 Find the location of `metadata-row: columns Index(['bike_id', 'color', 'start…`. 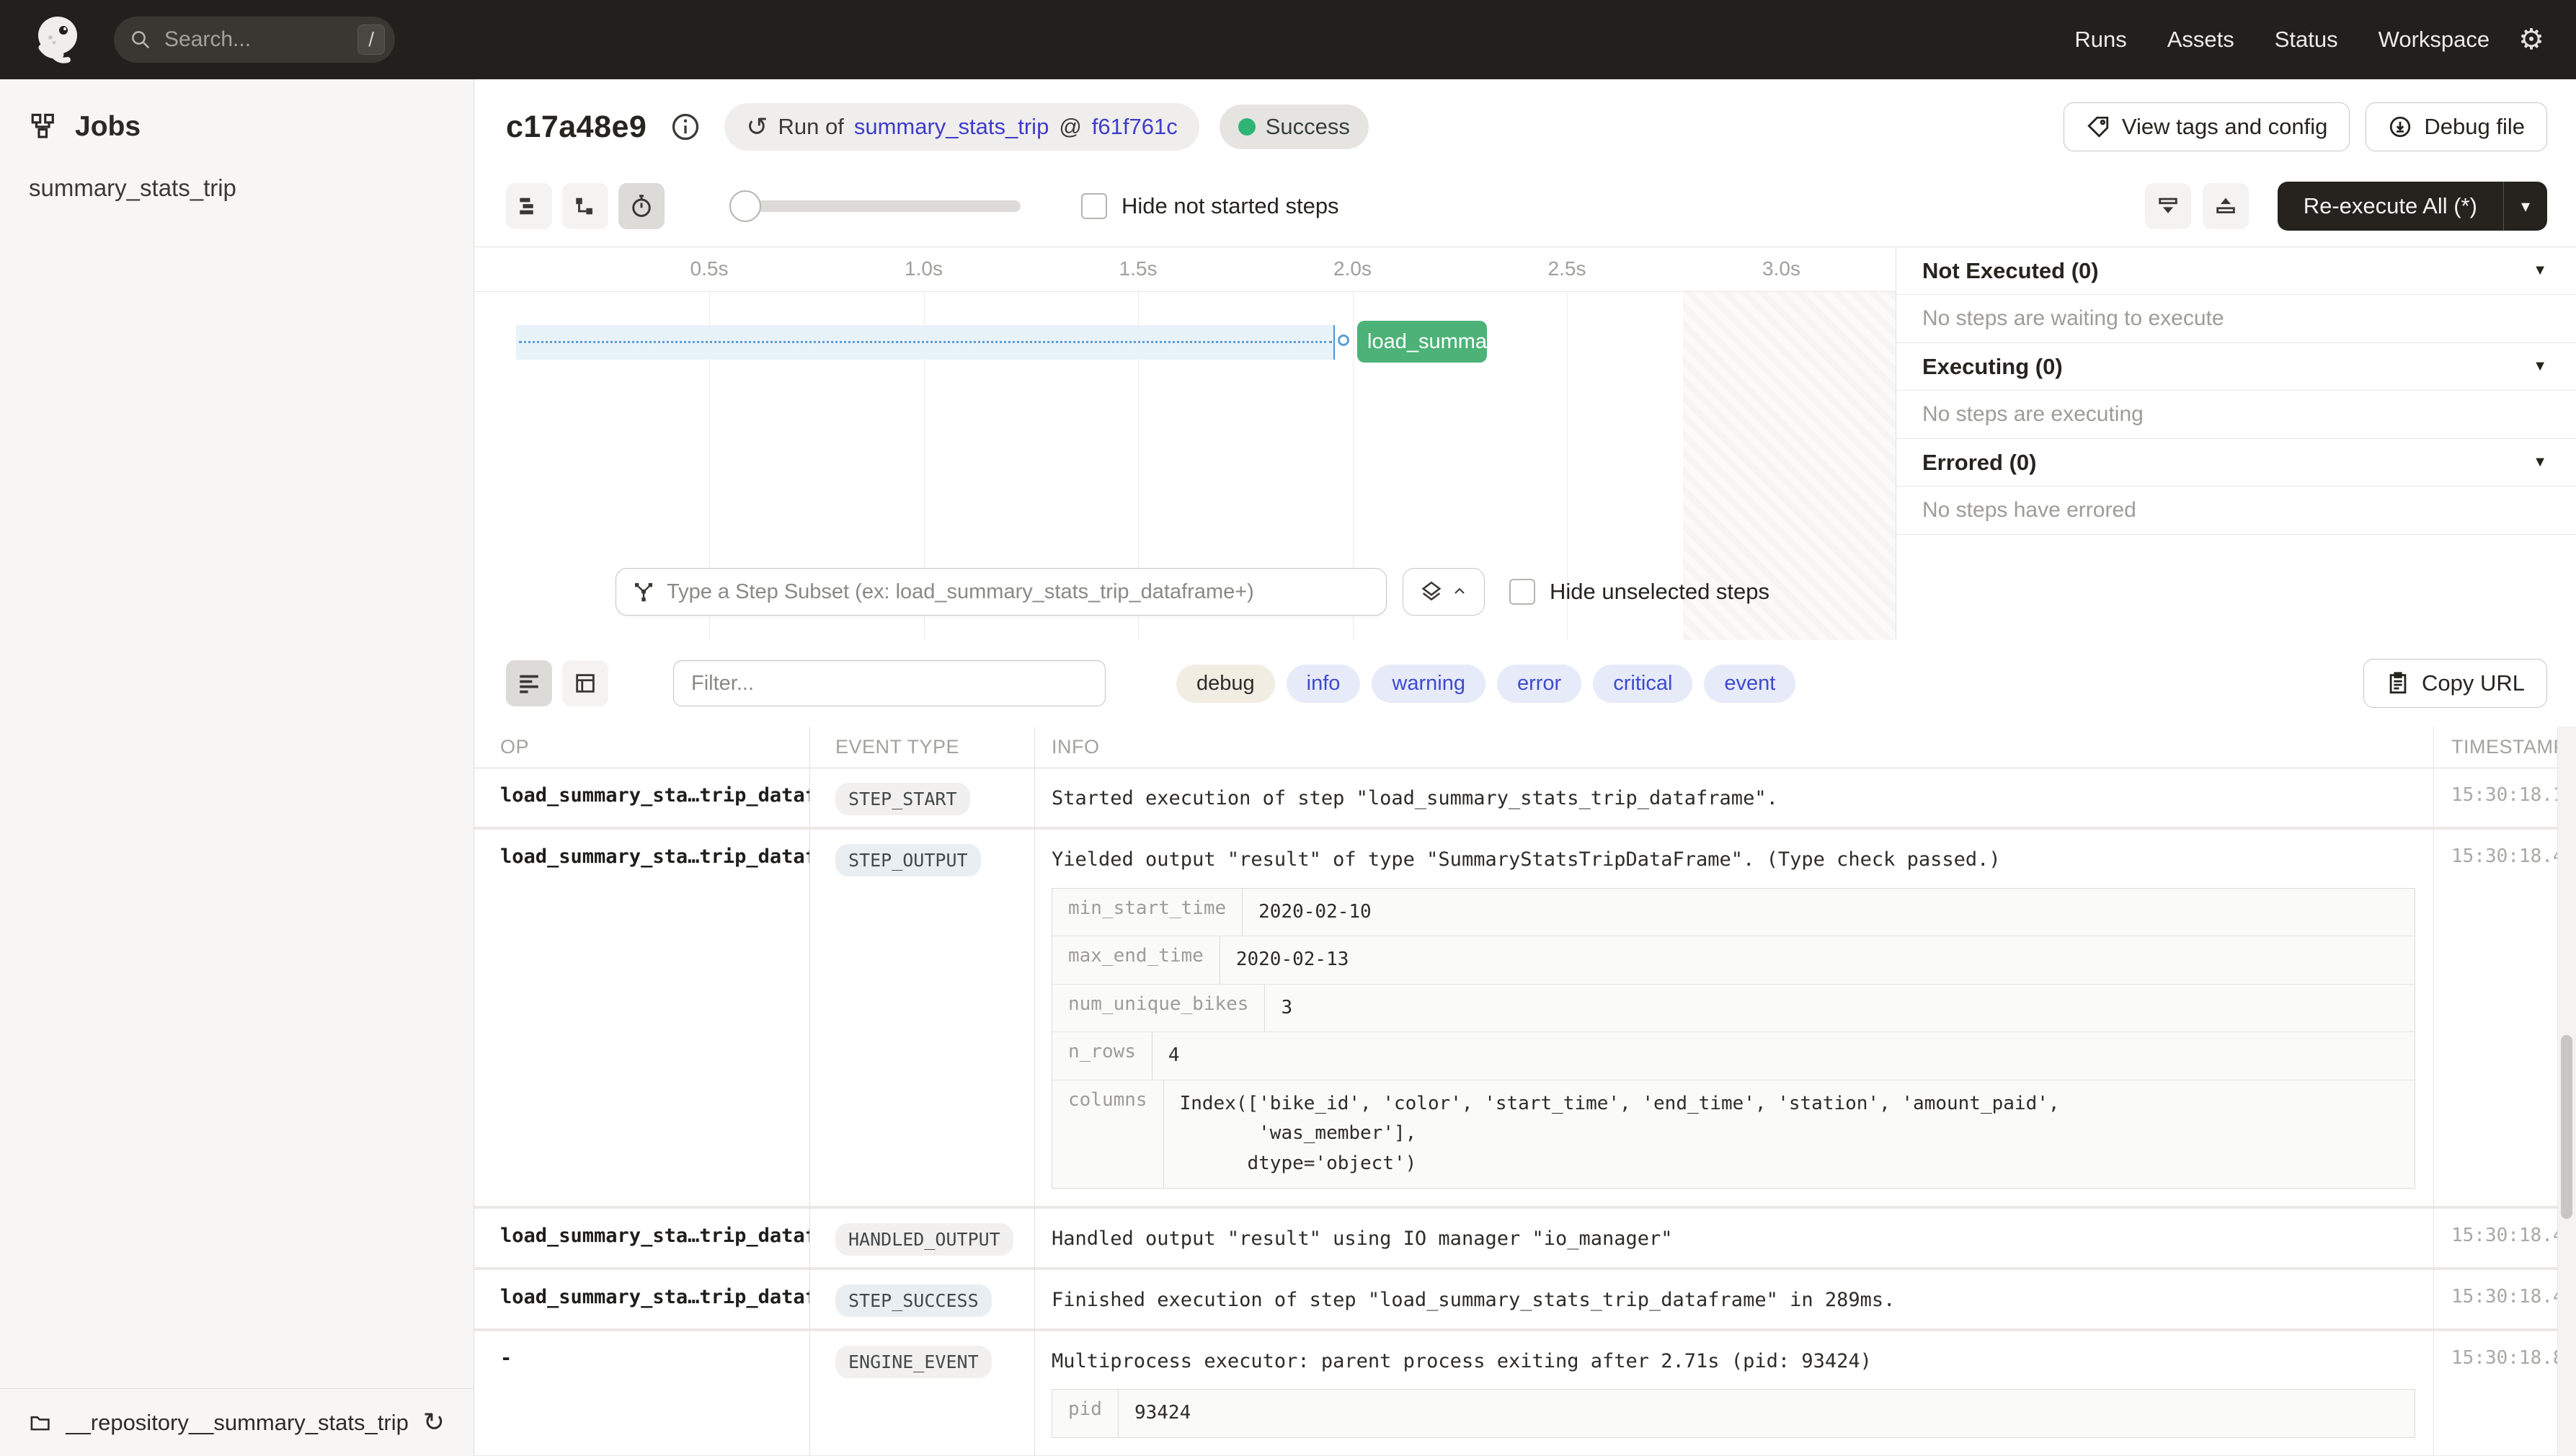

metadata-row: columns Index(['bike_id', 'color', 'start… is located at coordinates (1733, 1134).